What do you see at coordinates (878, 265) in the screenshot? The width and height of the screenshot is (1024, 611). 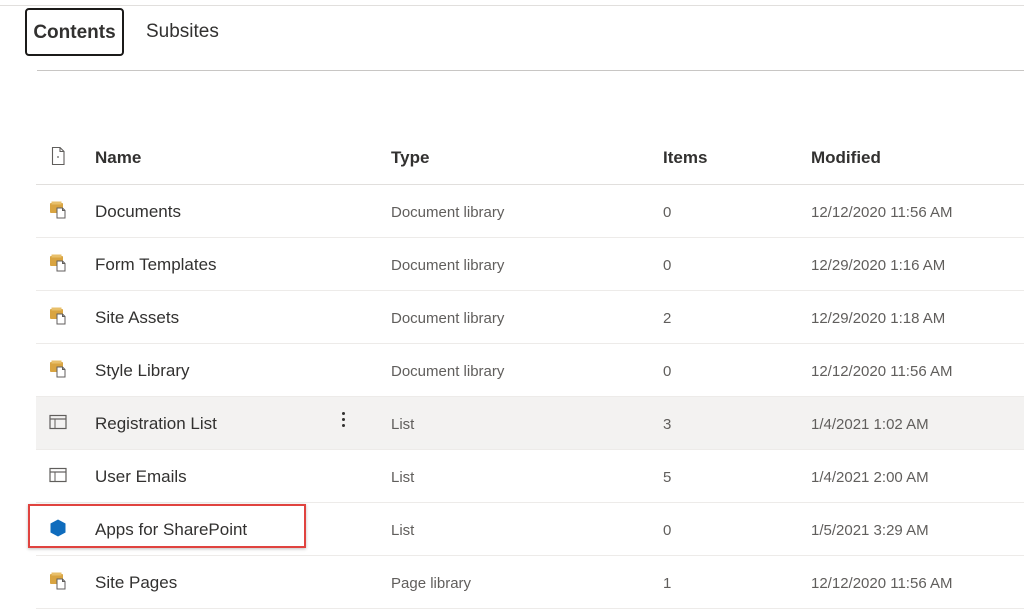 I see `item-modified: 12/29/2020 1:16 AM` at bounding box center [878, 265].